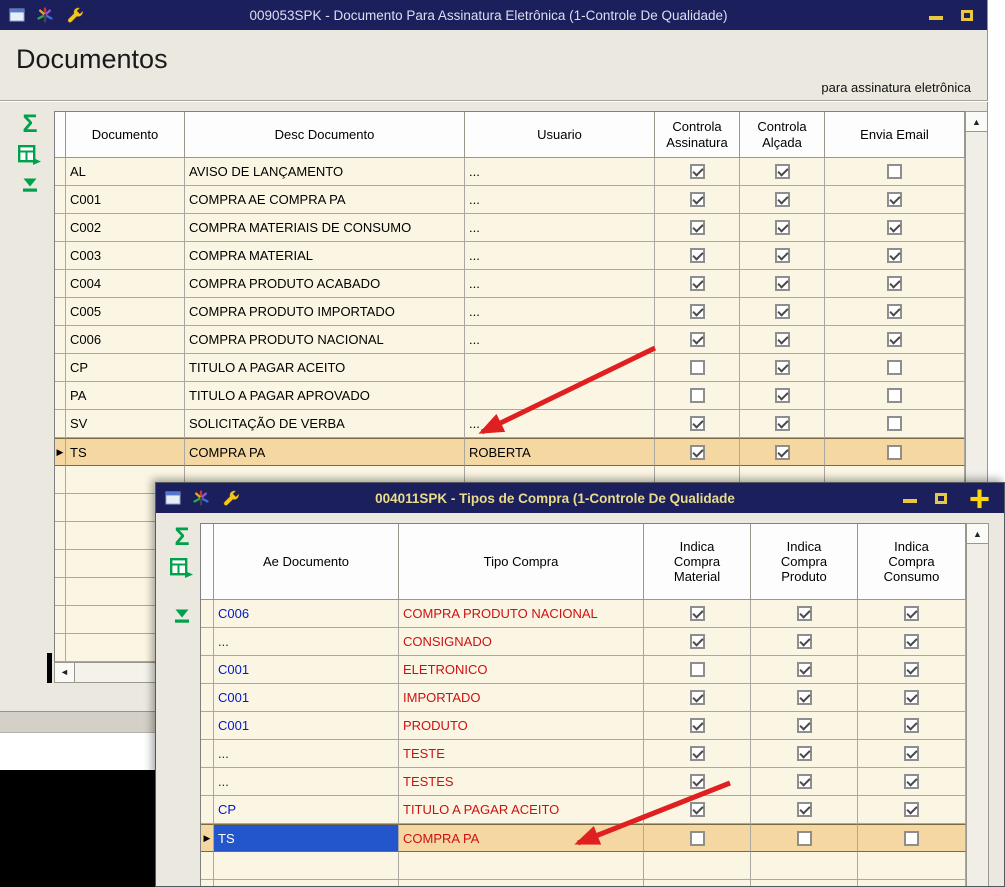  I want to click on desc-documento-cell: COMPRA MATERIAL, so click(325, 256).